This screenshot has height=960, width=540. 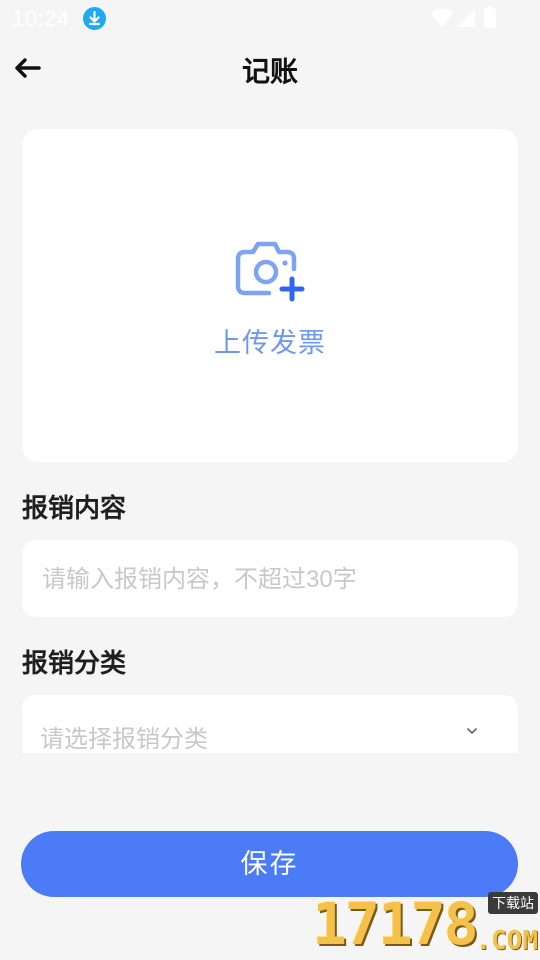 I want to click on status-time: 10:24, so click(x=41, y=18).